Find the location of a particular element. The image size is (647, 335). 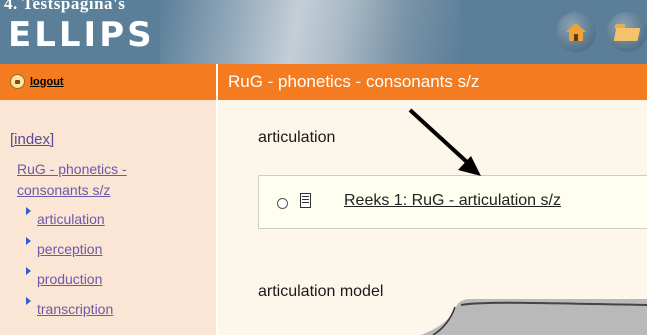

home-button is located at coordinates (576, 32).